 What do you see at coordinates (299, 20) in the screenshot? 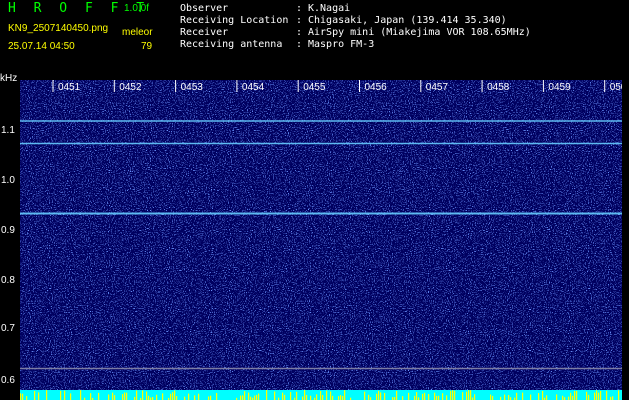
I see `location-colon: :` at bounding box center [299, 20].